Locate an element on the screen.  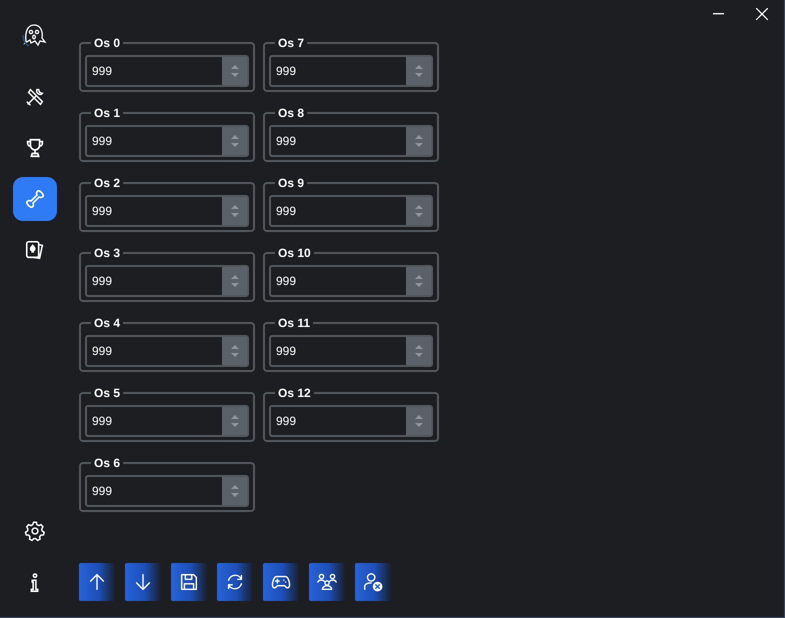
field-label: Os 1 is located at coordinates (107, 113).